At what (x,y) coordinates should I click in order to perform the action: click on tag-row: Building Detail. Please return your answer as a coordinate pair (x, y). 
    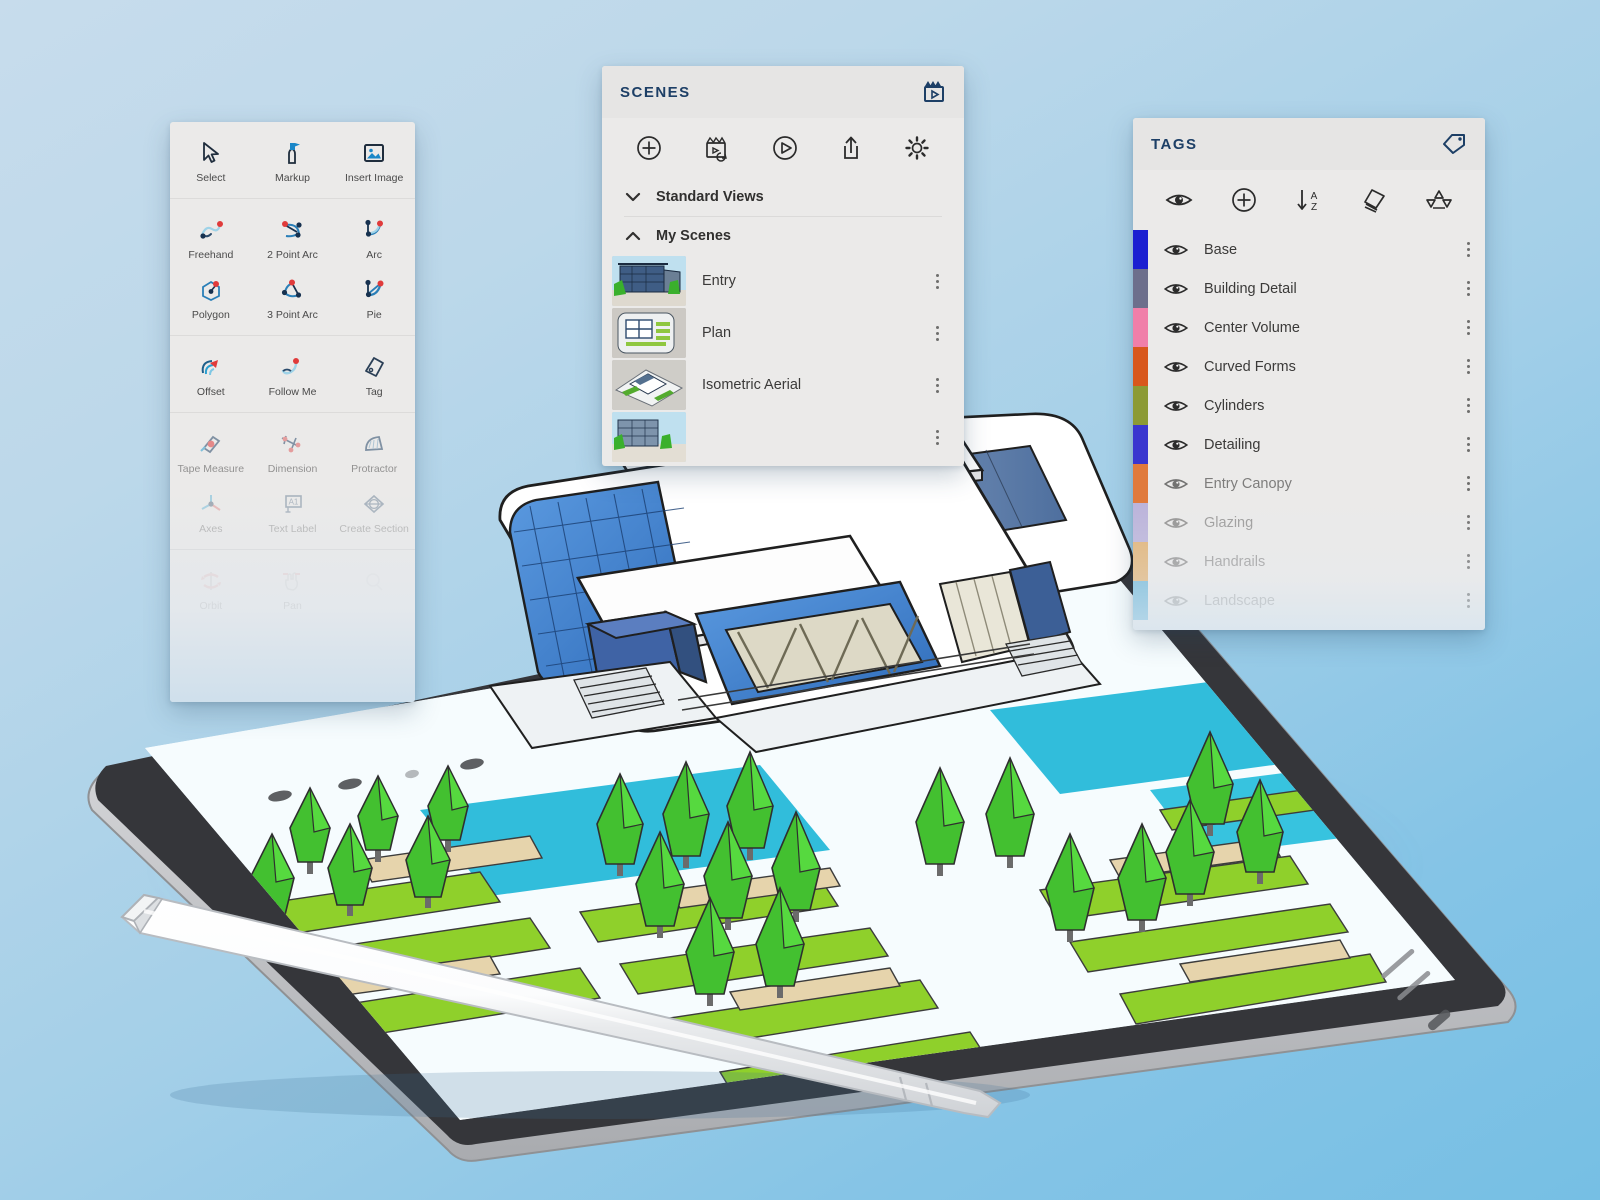
    Looking at the image, I should click on (1309, 288).